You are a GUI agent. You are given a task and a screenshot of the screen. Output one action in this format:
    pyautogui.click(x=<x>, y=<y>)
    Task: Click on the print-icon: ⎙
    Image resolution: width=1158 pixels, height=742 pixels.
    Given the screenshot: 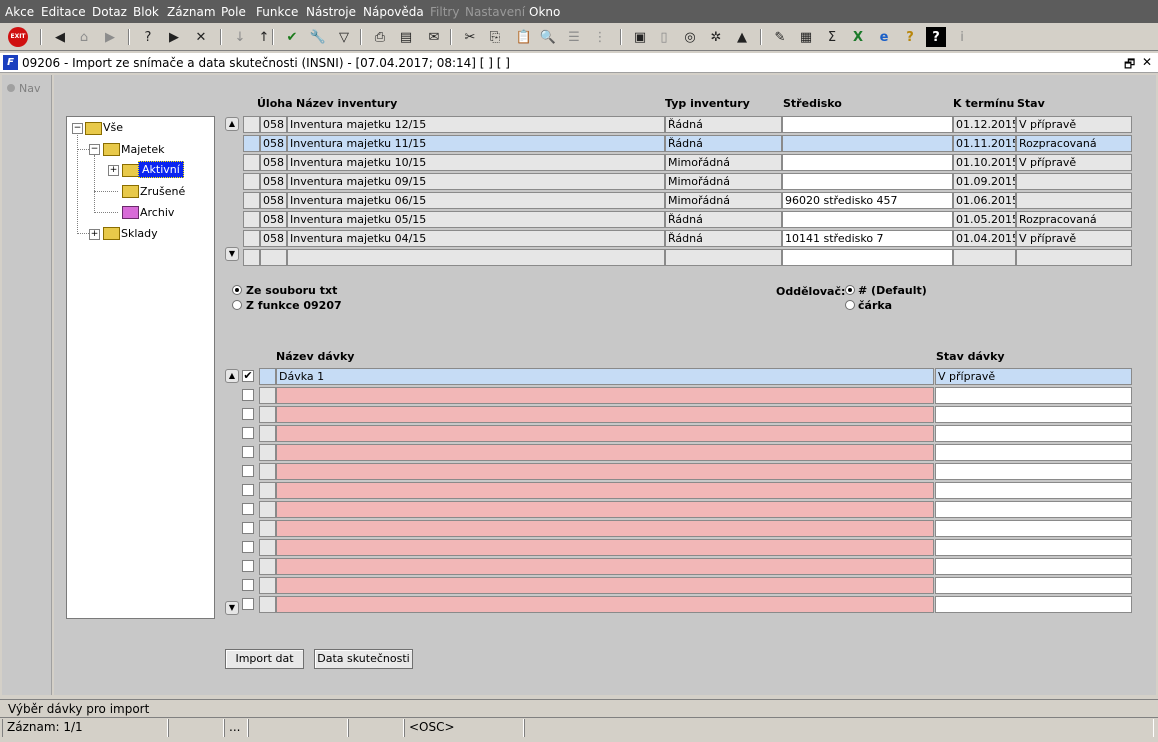 What is the action you would take?
    pyautogui.click(x=380, y=37)
    